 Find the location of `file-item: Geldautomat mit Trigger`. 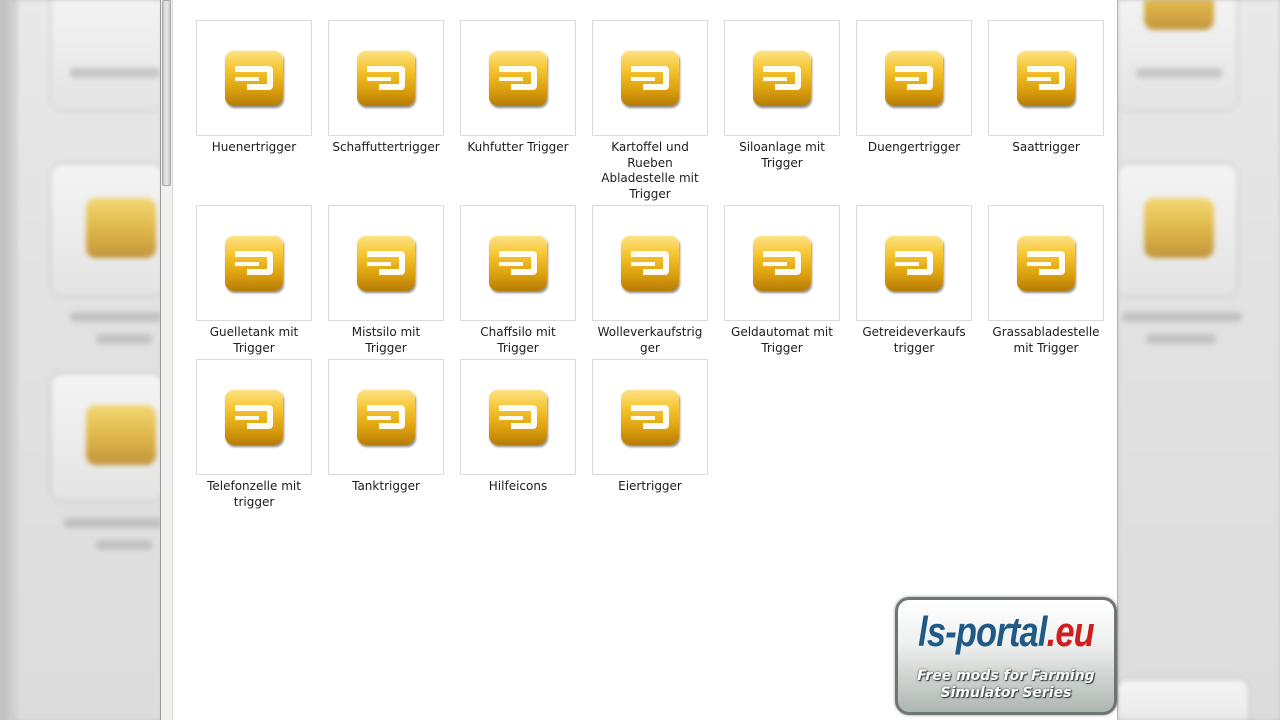

file-item: Geldautomat mit Trigger is located at coordinates (782, 280).